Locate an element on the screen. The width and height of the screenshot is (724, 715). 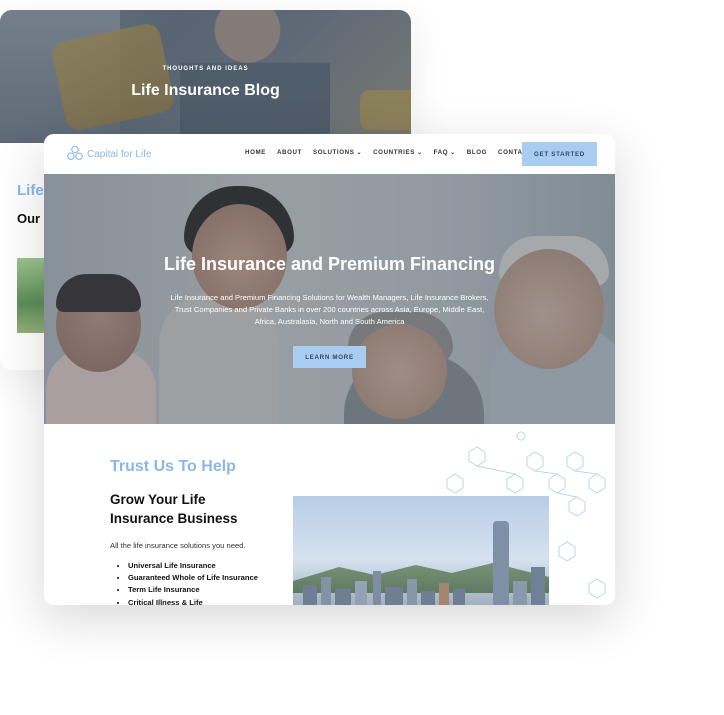
nav-home: HOME is located at coordinates (255, 152).